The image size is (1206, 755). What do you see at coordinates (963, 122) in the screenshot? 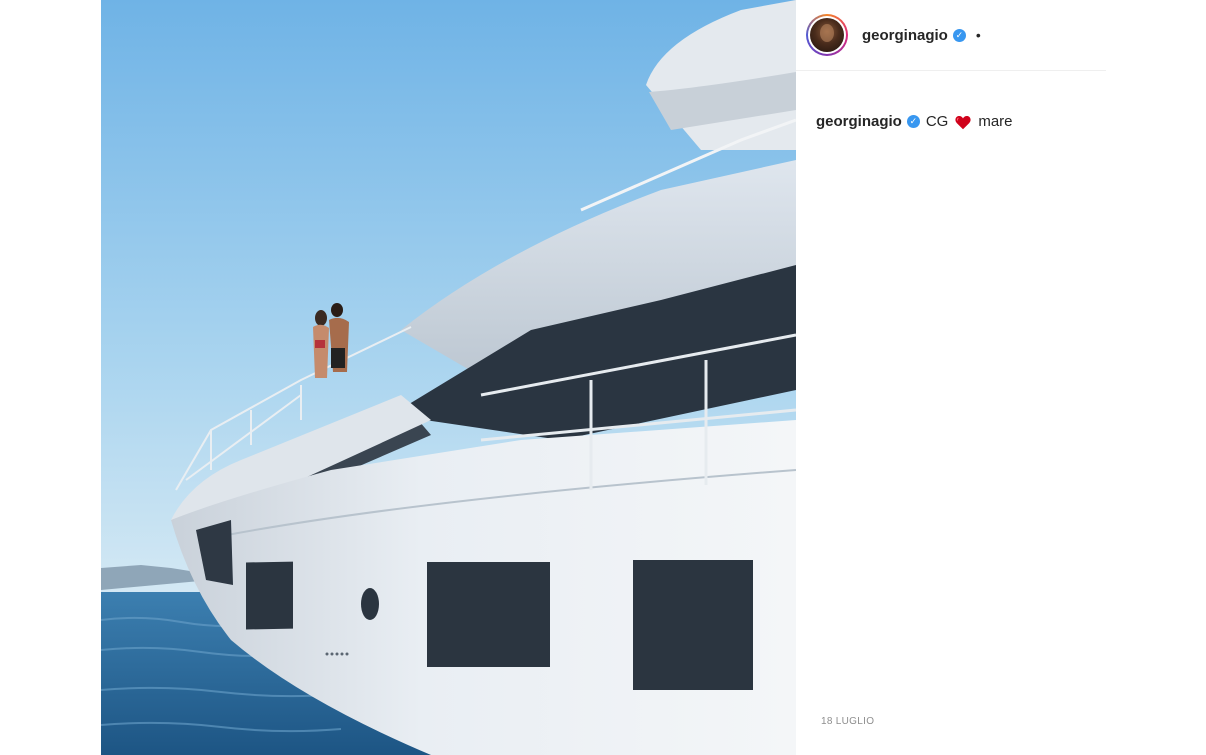
I see `heart-icon` at bounding box center [963, 122].